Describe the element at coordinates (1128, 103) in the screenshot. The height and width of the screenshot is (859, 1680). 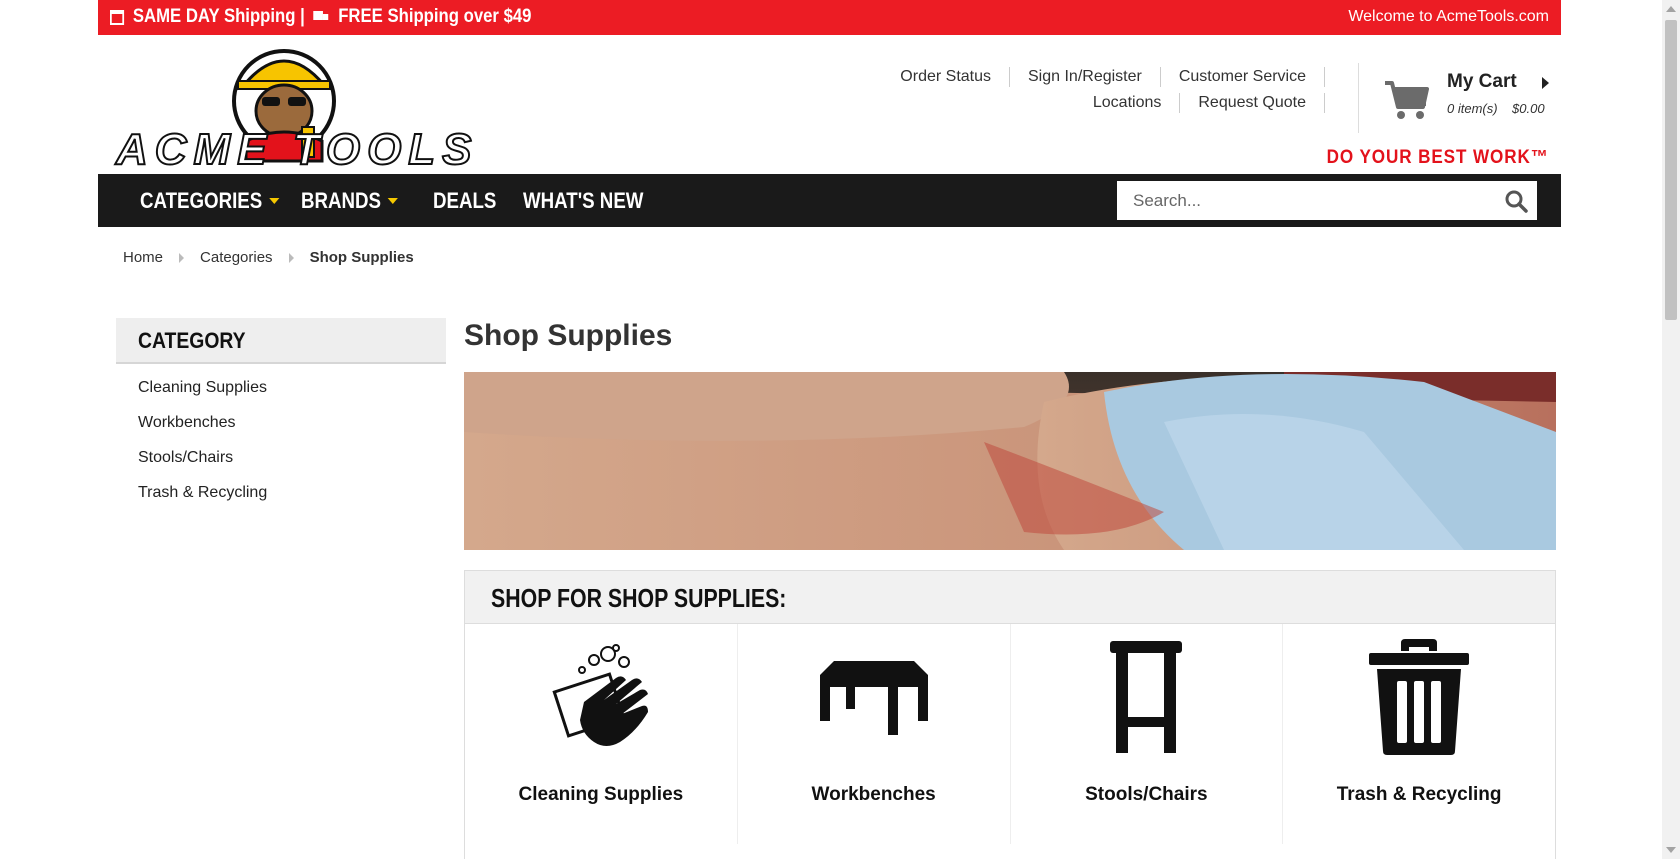
I see `locations-link: Locations` at that location.